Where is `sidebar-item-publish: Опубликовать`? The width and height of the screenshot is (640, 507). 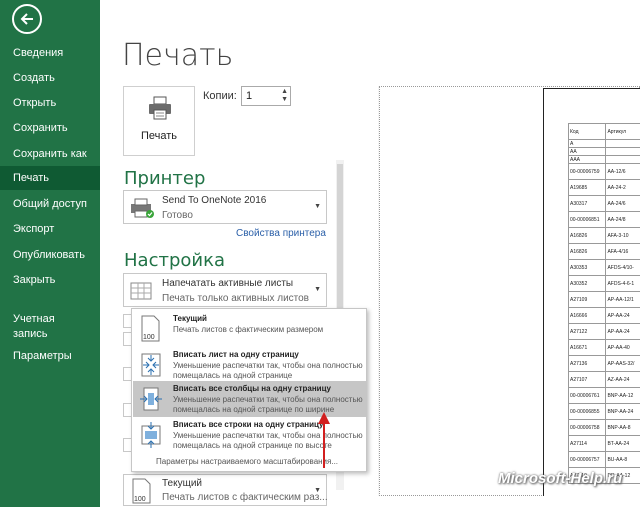 sidebar-item-publish: Опубликовать is located at coordinates (50, 255).